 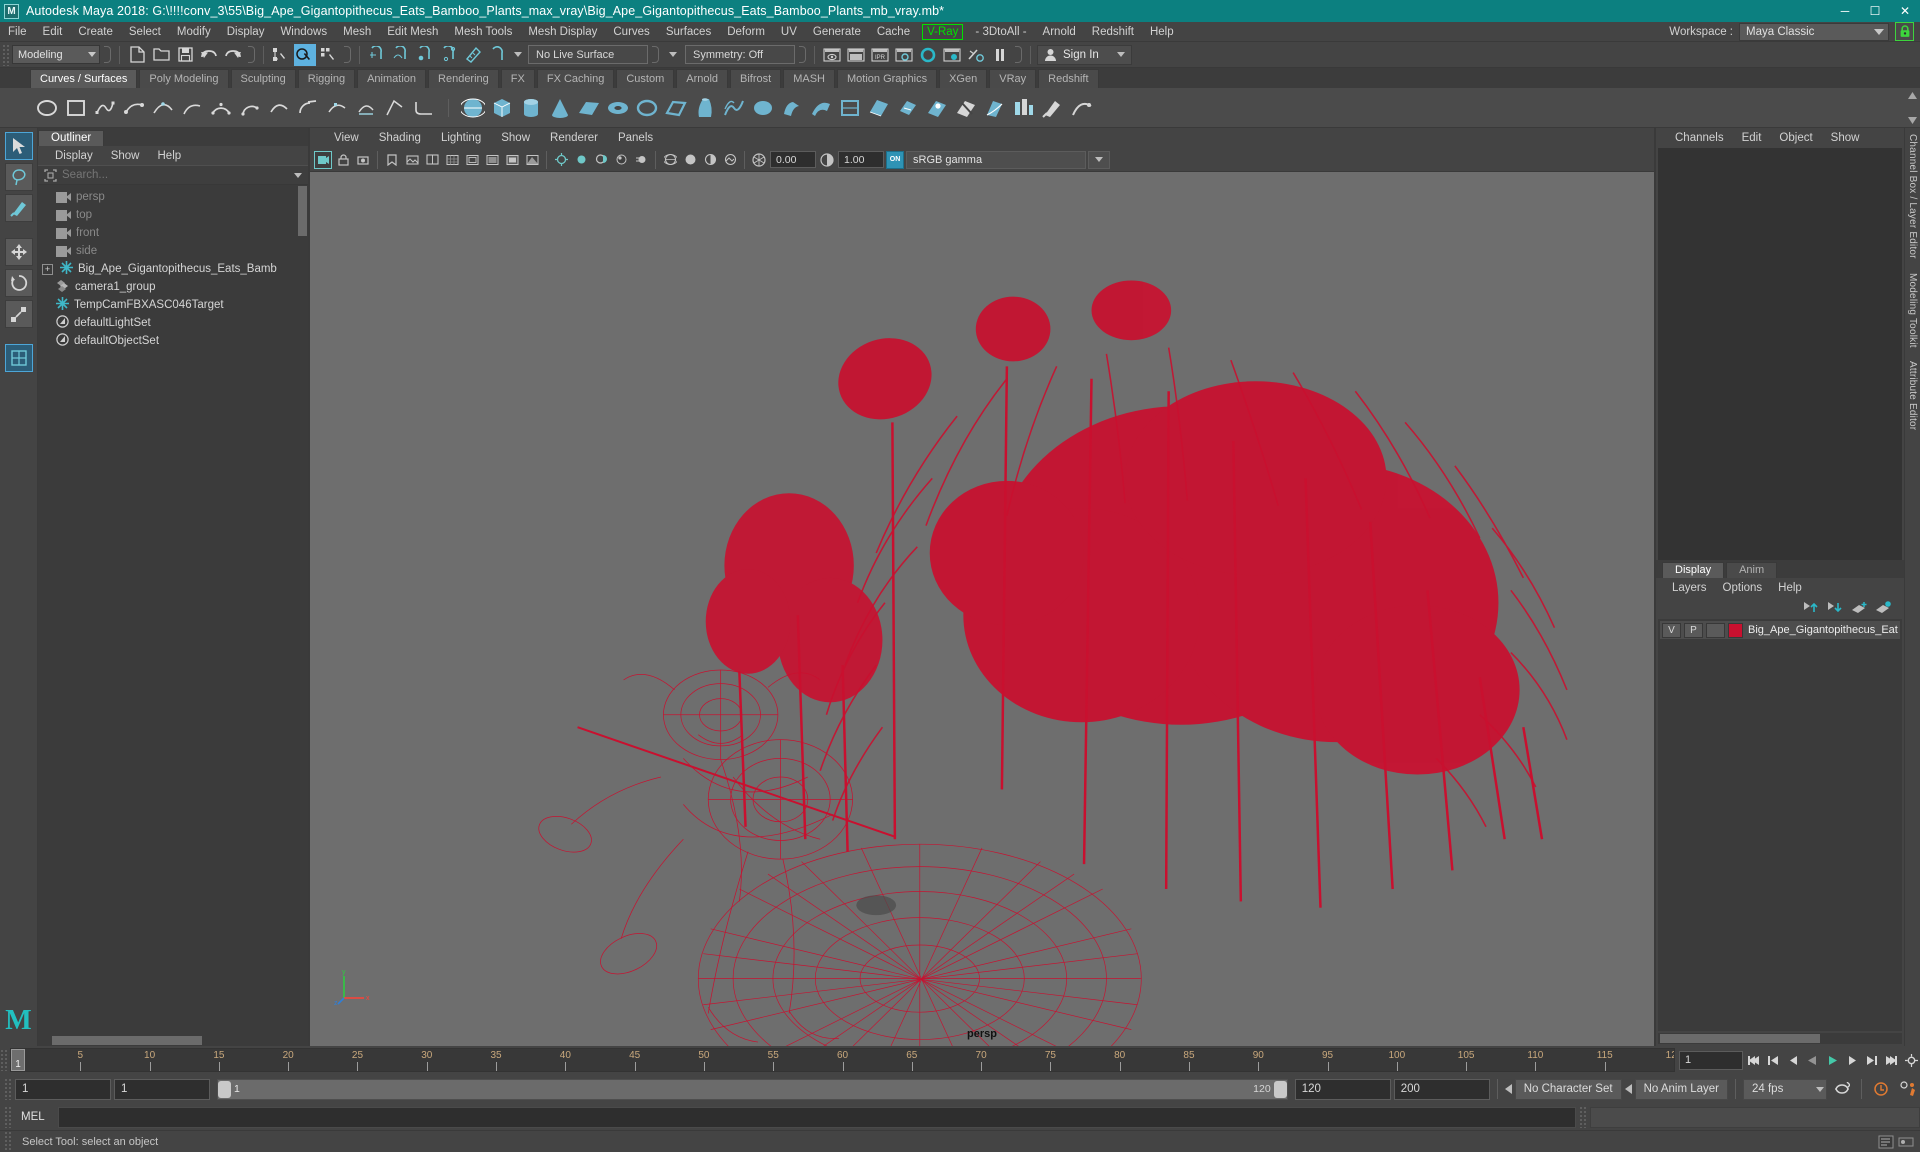 What do you see at coordinates (84, 78) in the screenshot?
I see `shelf-tab-curves-surfaces: Curves / Surfaces` at bounding box center [84, 78].